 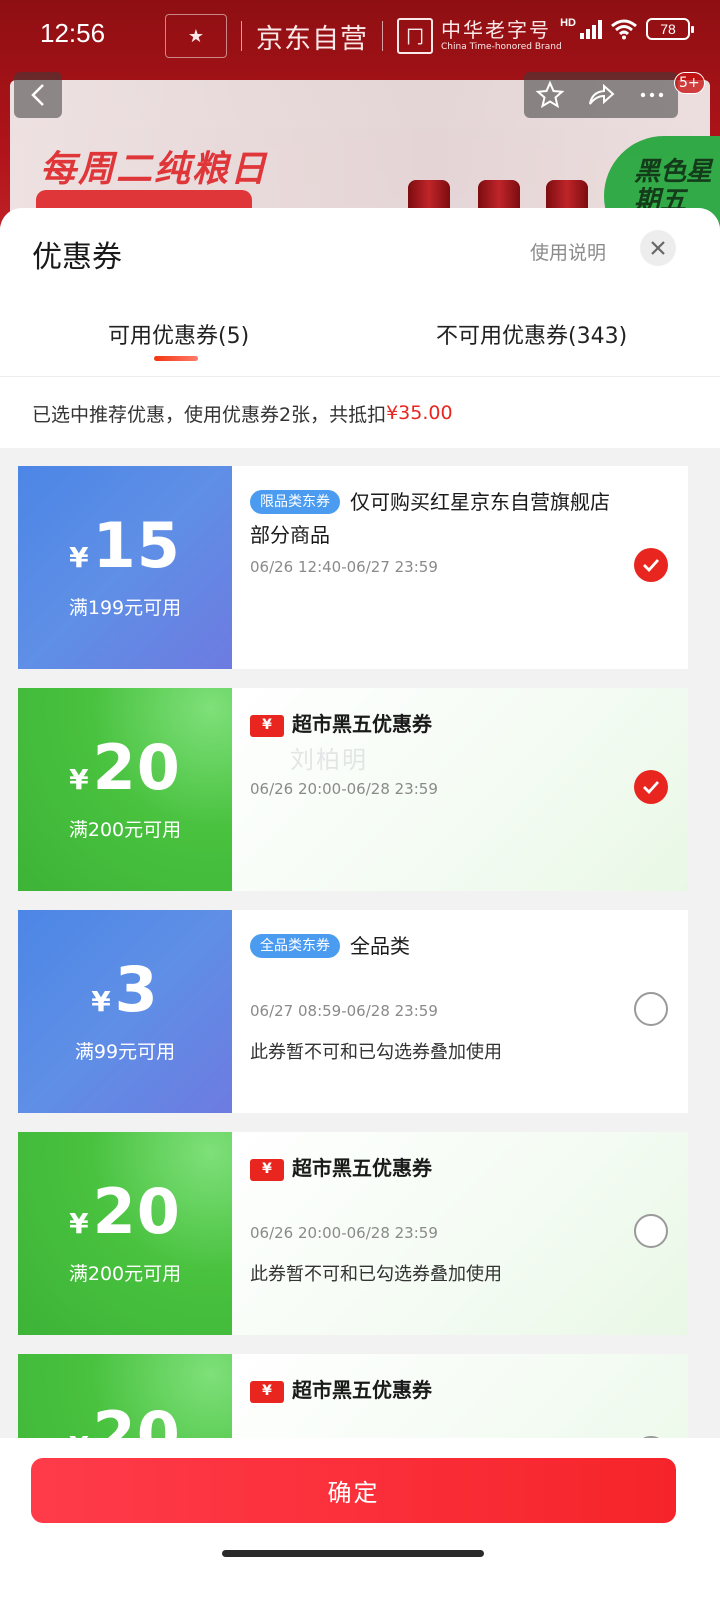 What do you see at coordinates (178, 334) in the screenshot?
I see `tab-available-coupons: 可用优惠券(5)` at bounding box center [178, 334].